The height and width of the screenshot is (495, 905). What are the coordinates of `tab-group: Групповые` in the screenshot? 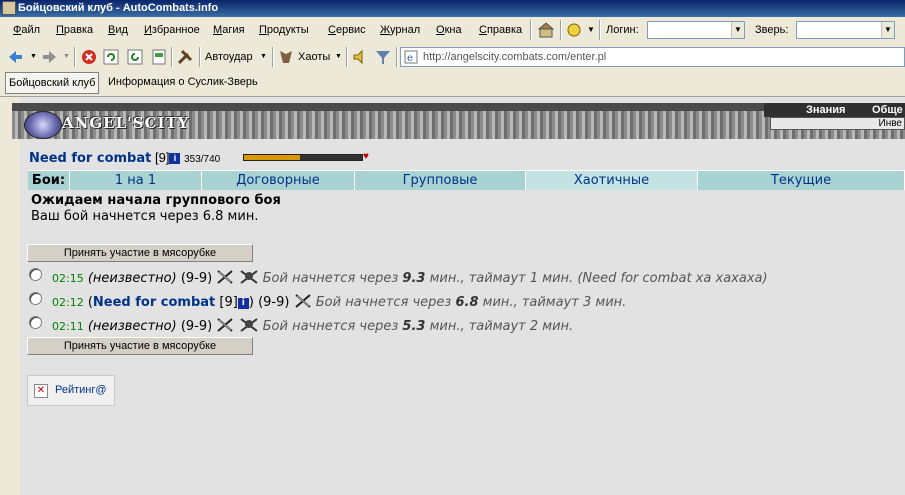 It's located at (440, 180).